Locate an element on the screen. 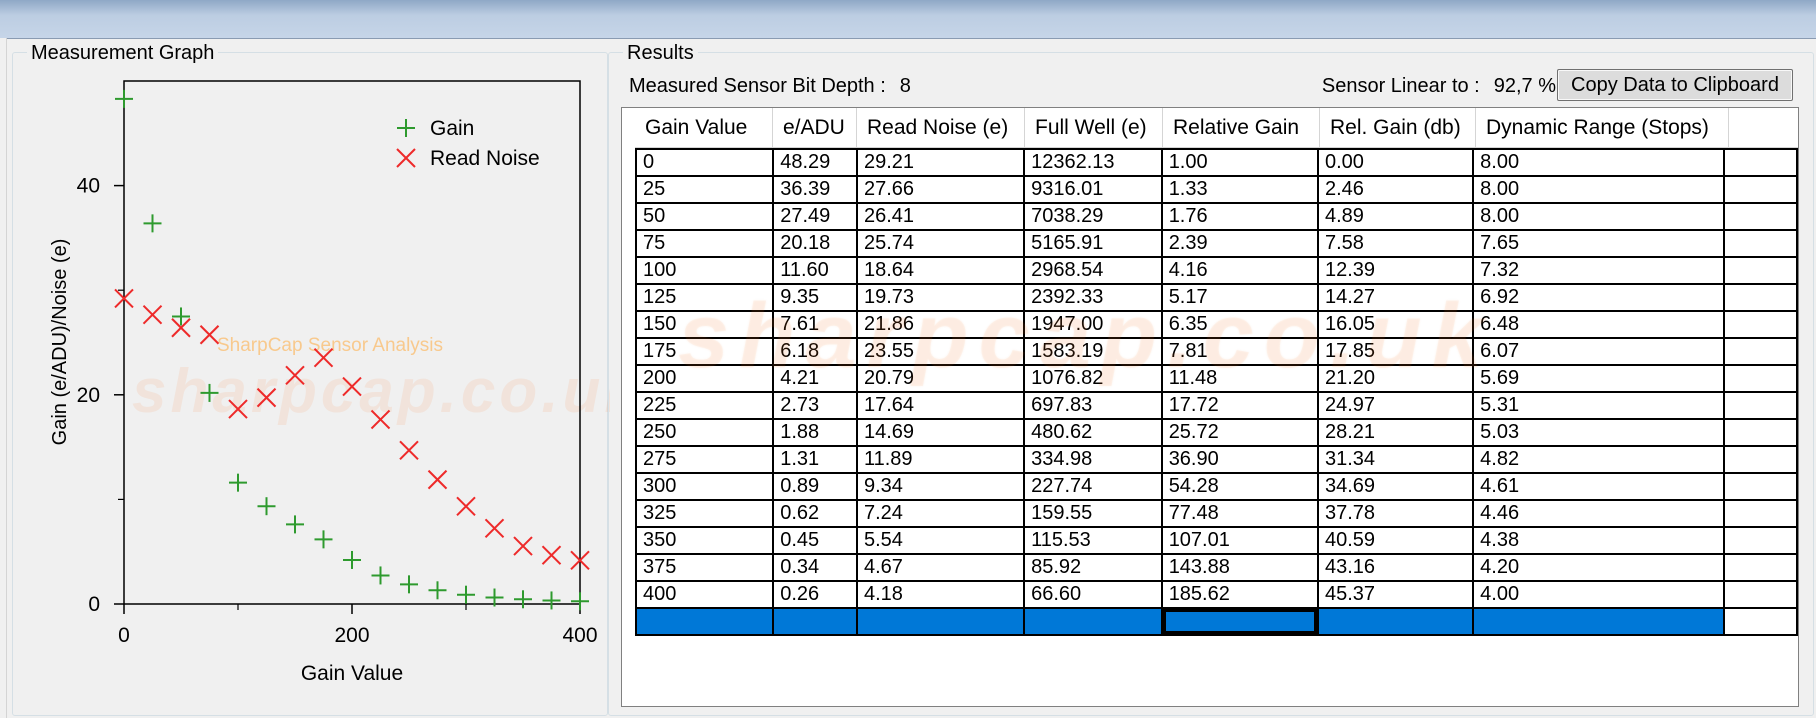 The image size is (1816, 718). table-cell: 23.55 is located at coordinates (940, 351).